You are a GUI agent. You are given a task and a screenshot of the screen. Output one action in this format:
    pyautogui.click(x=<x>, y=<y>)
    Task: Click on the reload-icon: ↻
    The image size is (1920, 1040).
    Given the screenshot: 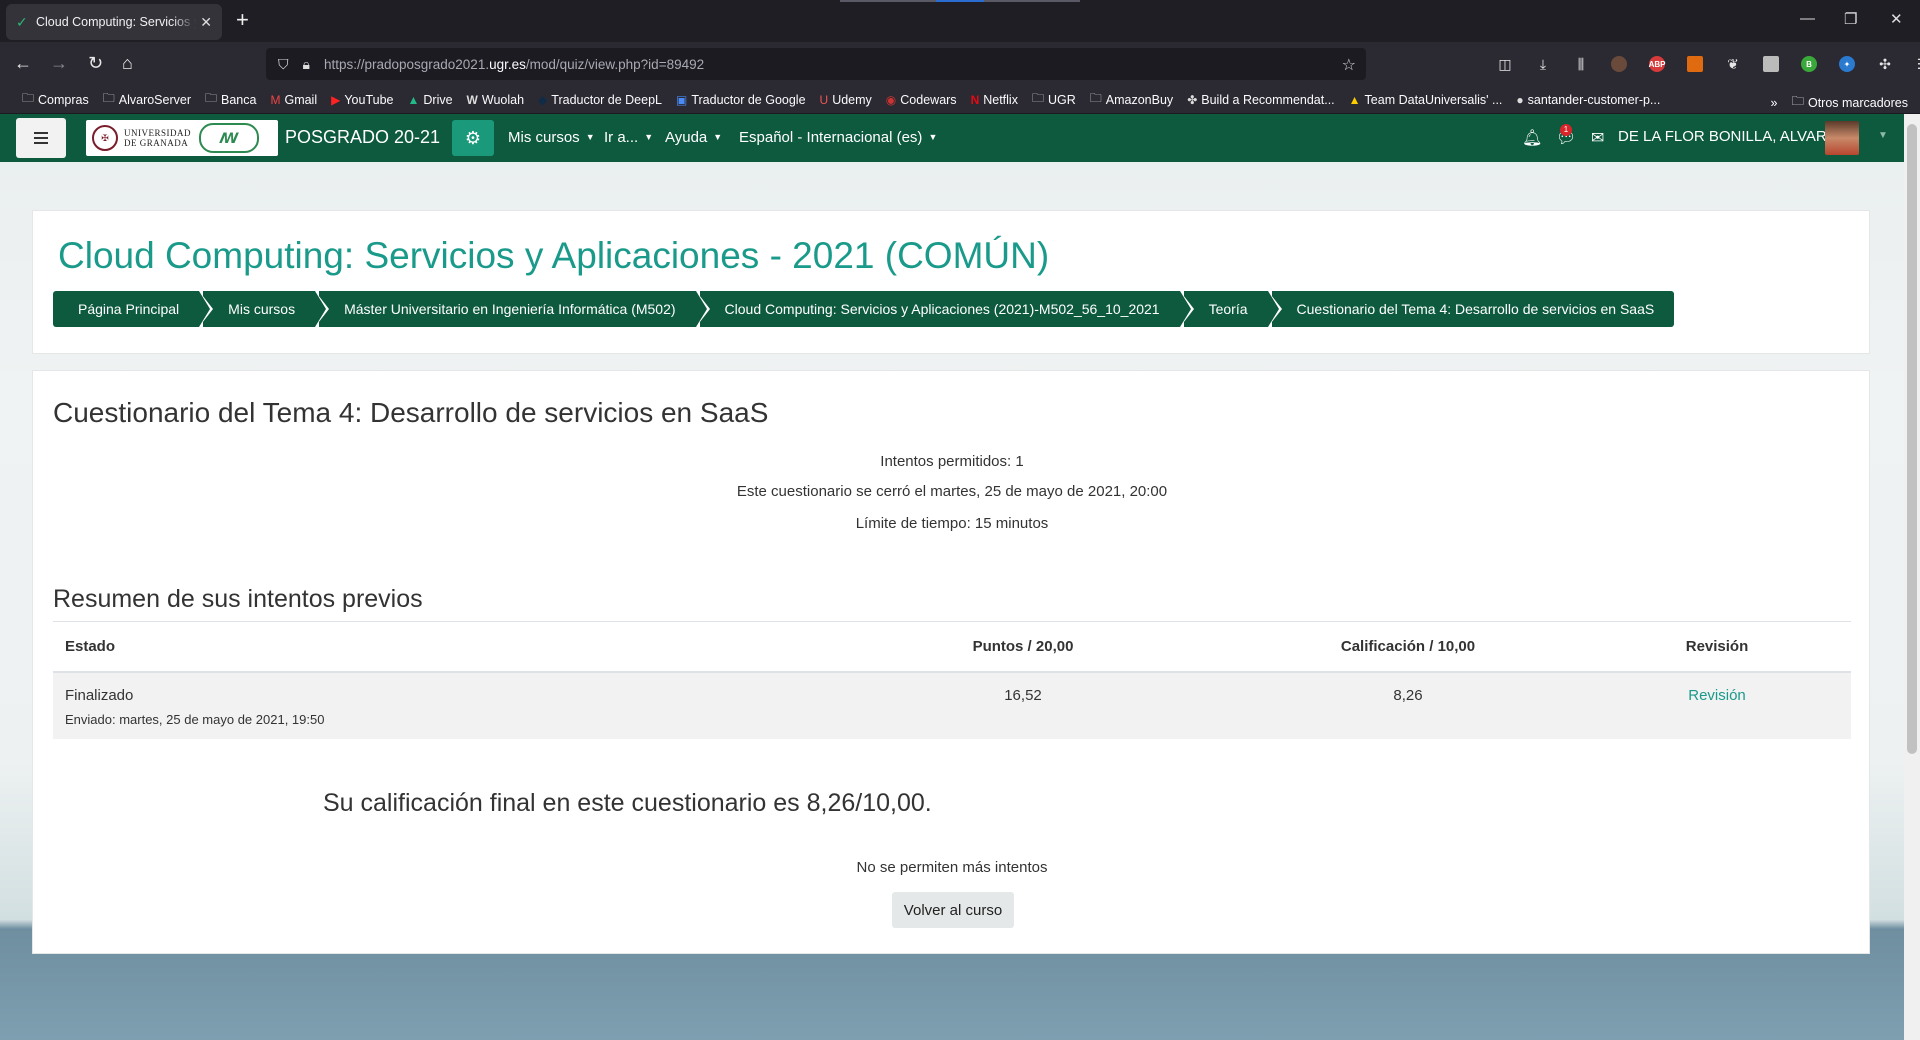 What is the action you would take?
    pyautogui.click(x=95, y=63)
    